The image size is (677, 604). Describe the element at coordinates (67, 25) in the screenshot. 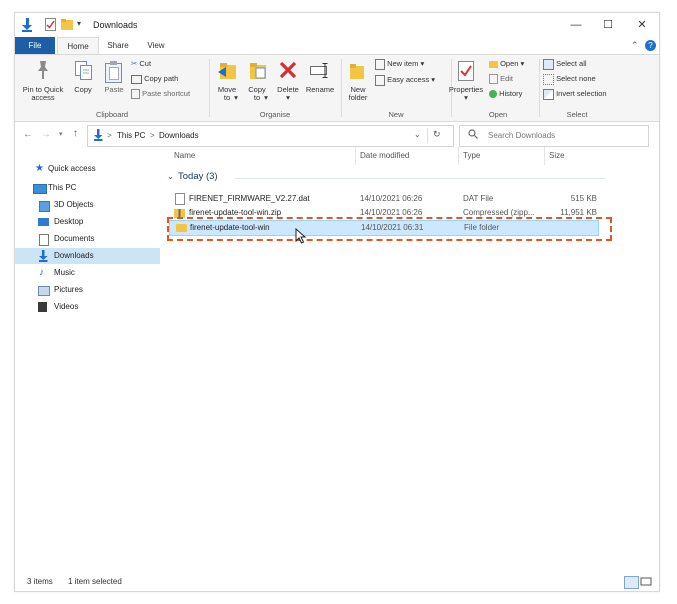

I see `new-folder-quick-icon` at that location.